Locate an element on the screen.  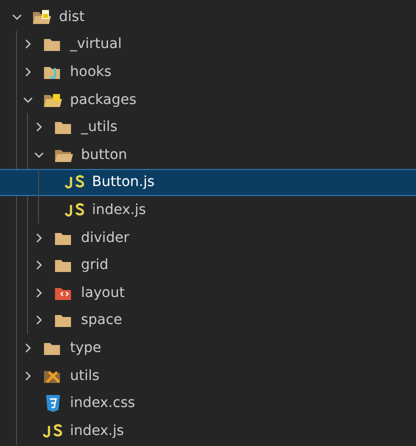
folder-name: layout is located at coordinates (103, 293).